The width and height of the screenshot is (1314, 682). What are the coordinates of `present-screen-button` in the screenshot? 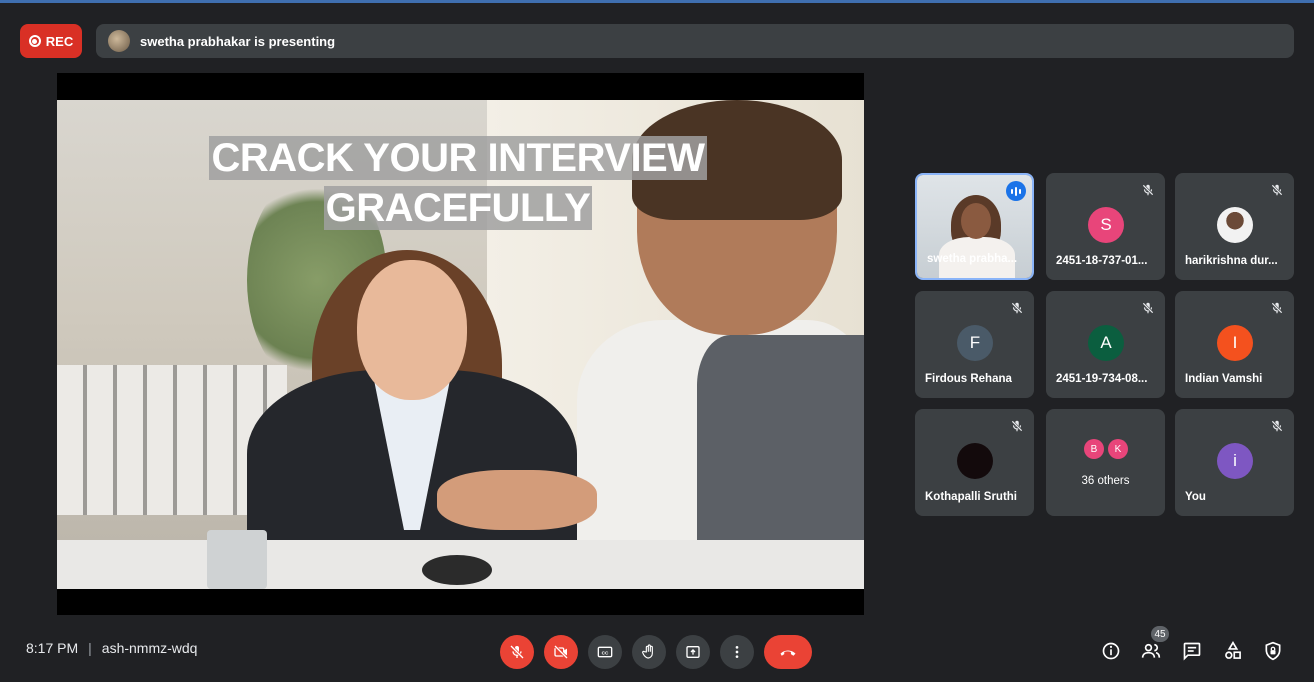 It's located at (693, 652).